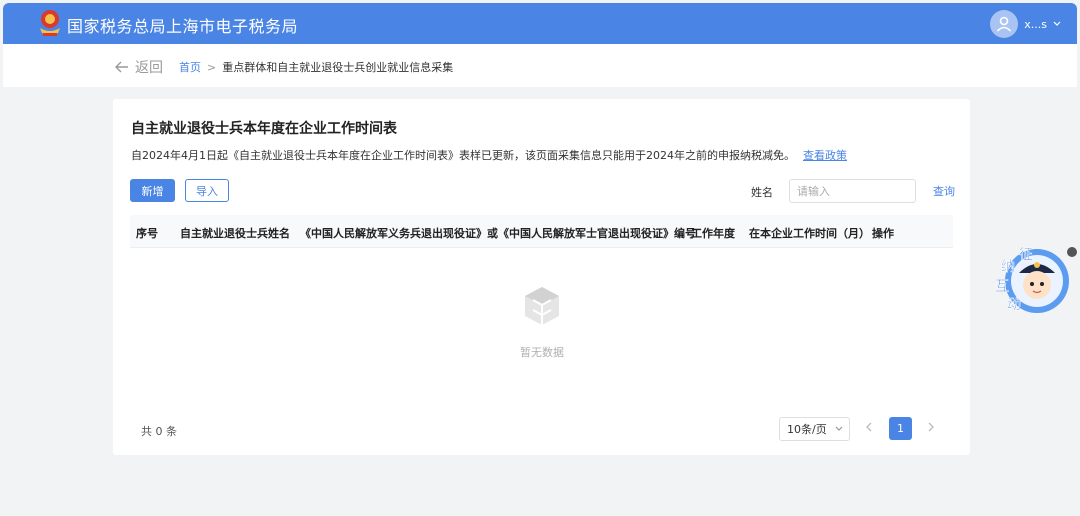  I want to click on column-header: 序号, so click(147, 233).